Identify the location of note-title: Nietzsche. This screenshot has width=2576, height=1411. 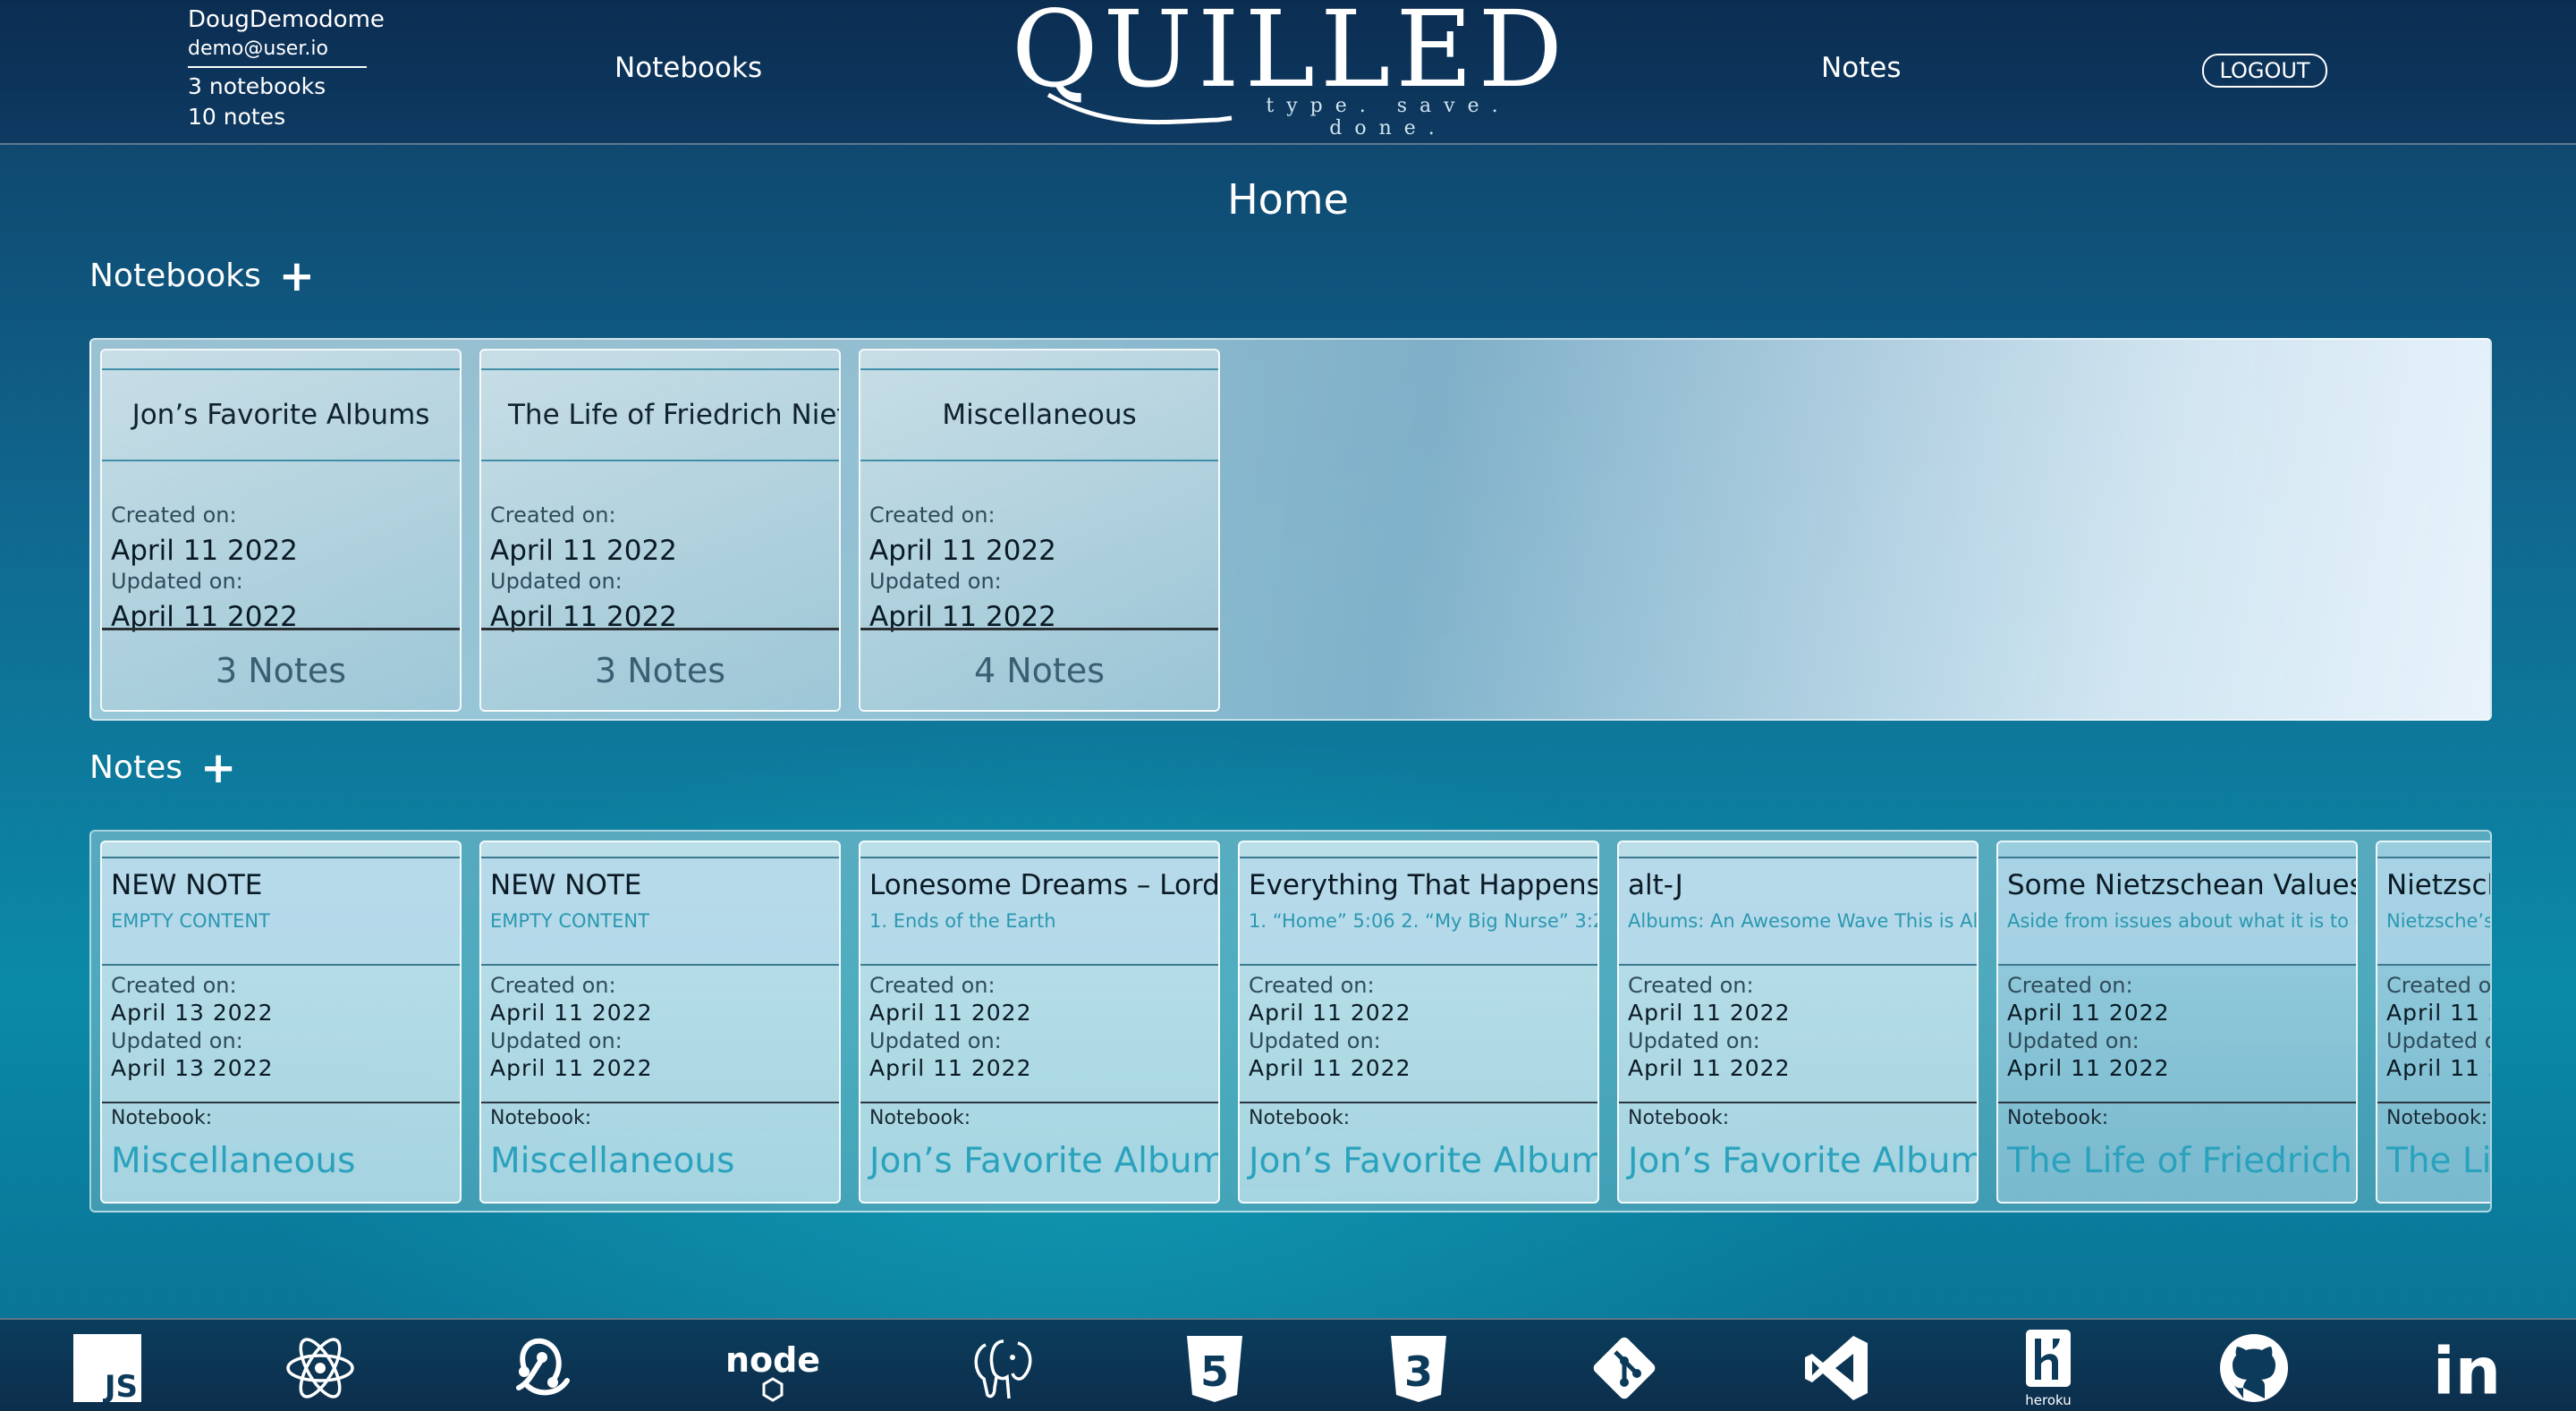
(2438, 885).